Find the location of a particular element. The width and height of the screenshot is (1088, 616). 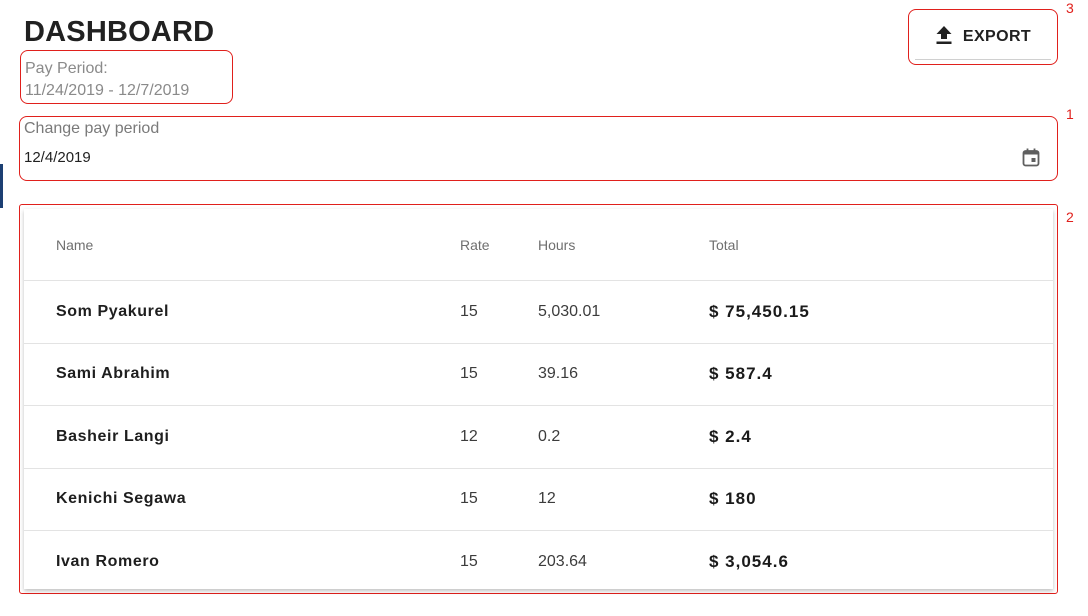

employee-name: Kenichi Segawa is located at coordinates (121, 499).